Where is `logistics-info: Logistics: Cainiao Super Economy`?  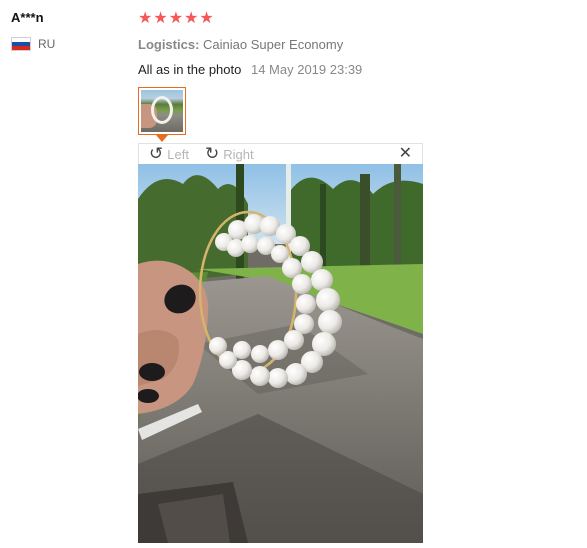 logistics-info: Logistics: Cainiao Super Economy is located at coordinates (240, 44).